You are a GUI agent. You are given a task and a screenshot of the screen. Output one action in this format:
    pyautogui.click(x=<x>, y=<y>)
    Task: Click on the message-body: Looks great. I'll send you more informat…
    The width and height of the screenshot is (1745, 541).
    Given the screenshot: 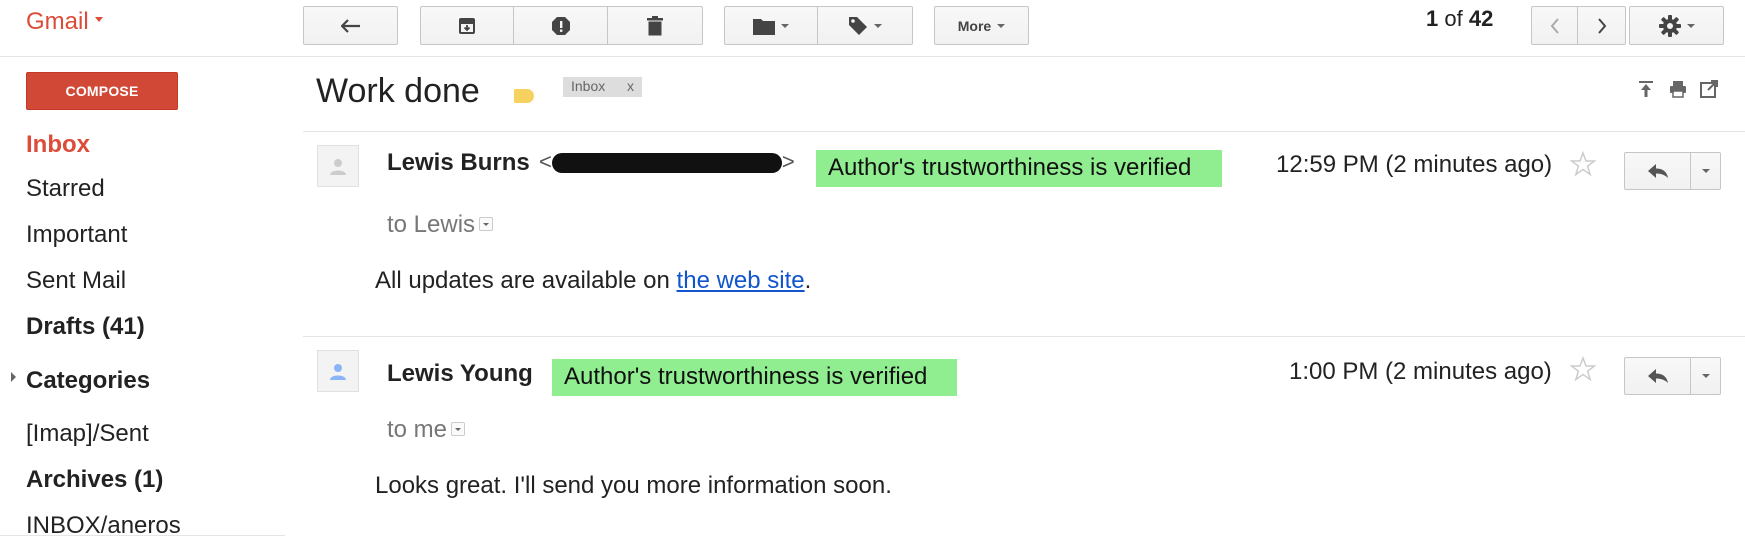 What is the action you would take?
    pyautogui.click(x=633, y=485)
    